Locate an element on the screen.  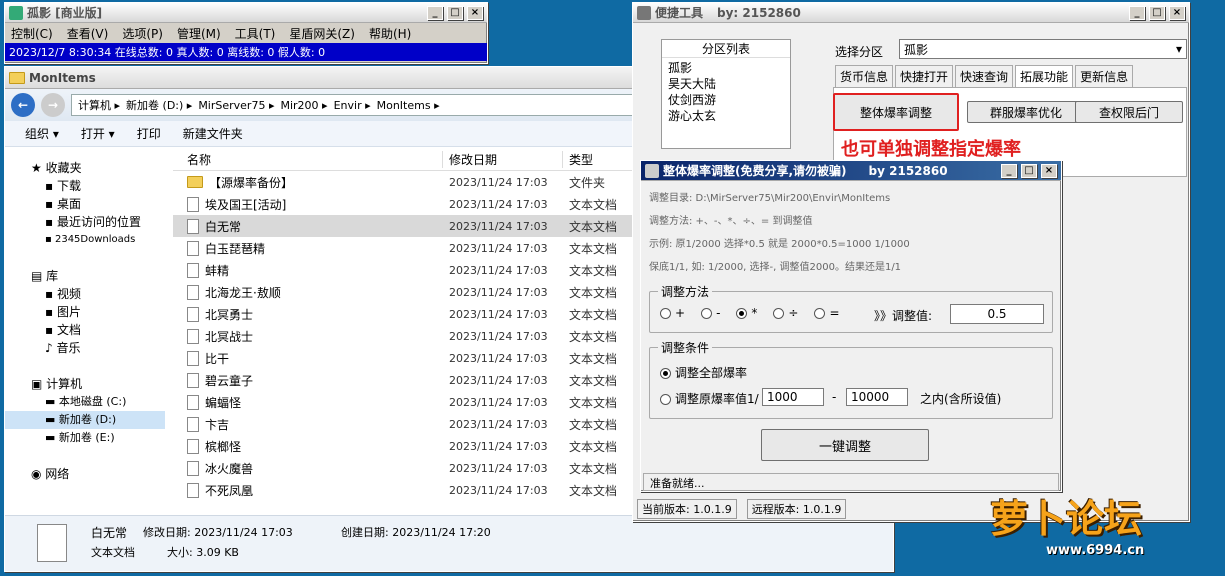
group-drop-rate-button: 群服爆率优化 is located at coordinates (1026, 112).